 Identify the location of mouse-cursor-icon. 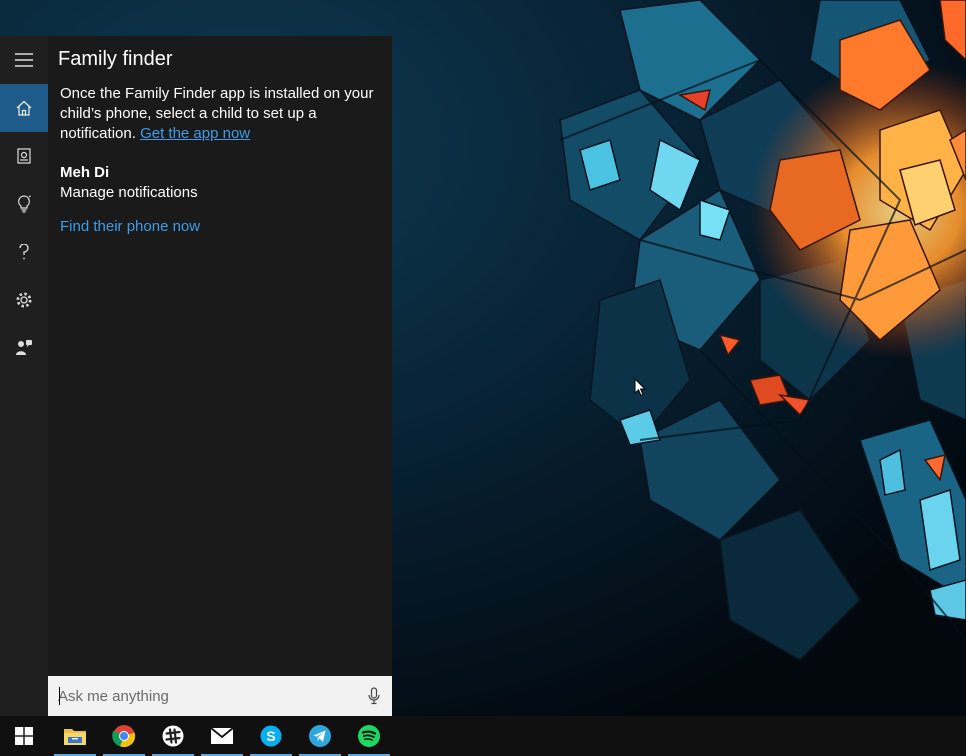
(640, 389).